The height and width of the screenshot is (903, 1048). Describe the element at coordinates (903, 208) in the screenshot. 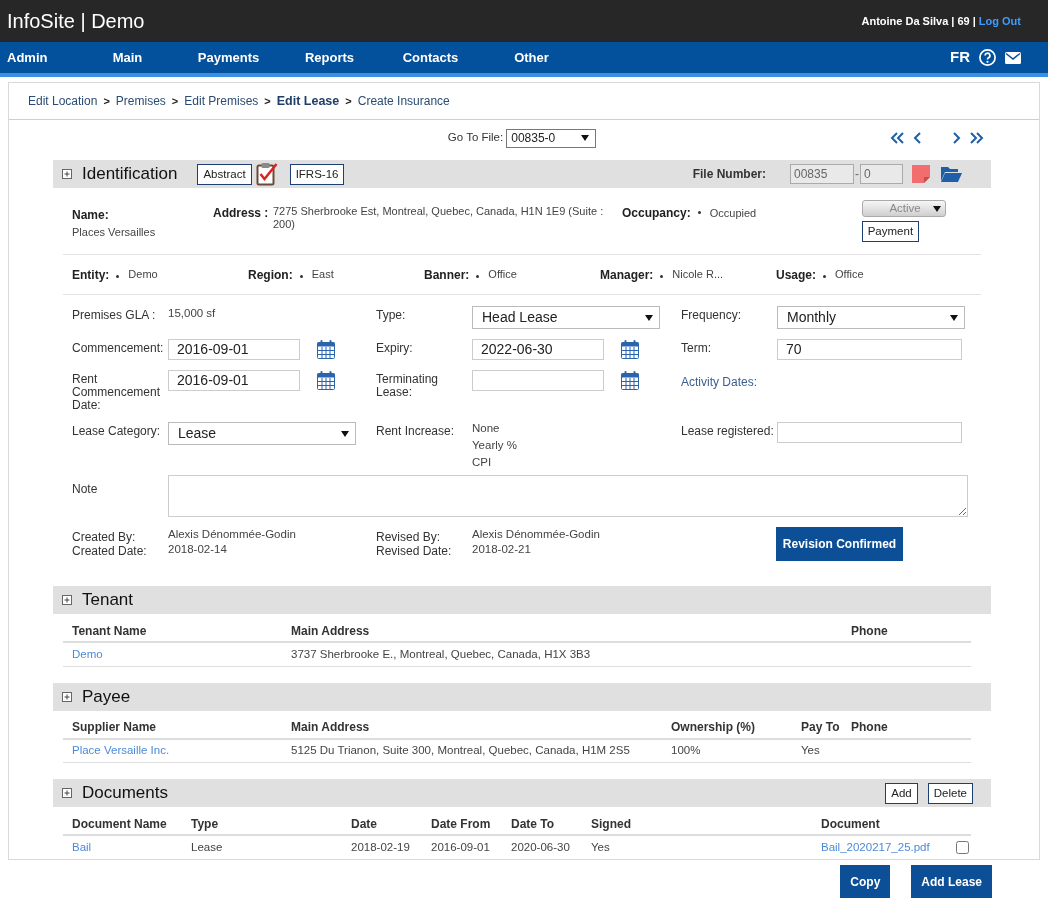

I see `status-dropdown: Active` at that location.